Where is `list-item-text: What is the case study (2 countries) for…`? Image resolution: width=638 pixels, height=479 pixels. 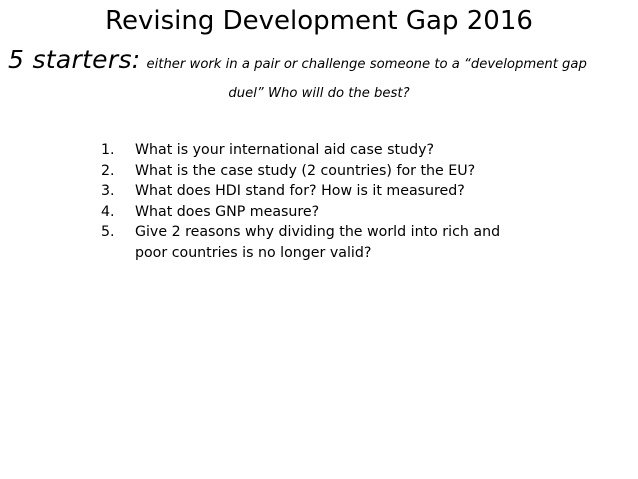 list-item-text: What is the case study (2 countries) for… is located at coordinates (305, 170).